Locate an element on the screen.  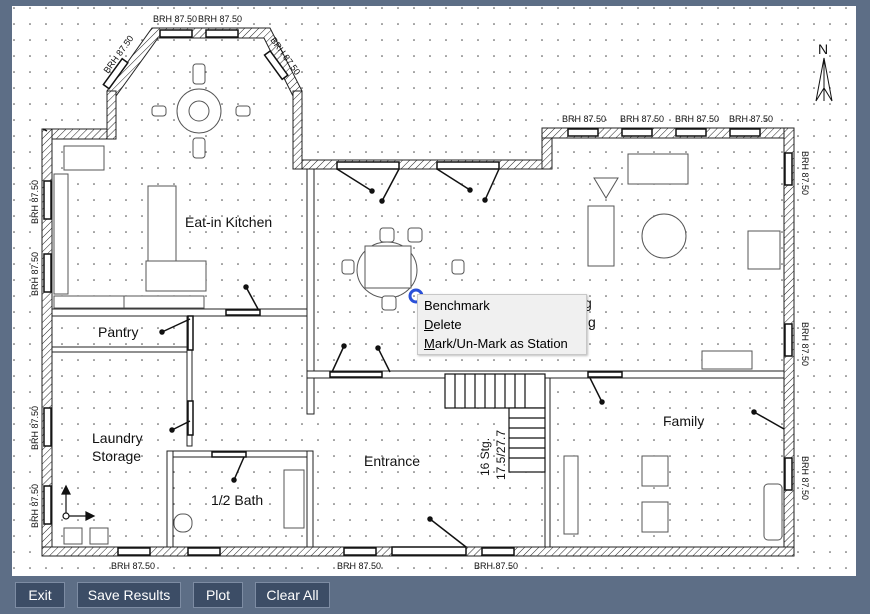
room-label-laundry: Laundry is located at coordinates (117, 438).